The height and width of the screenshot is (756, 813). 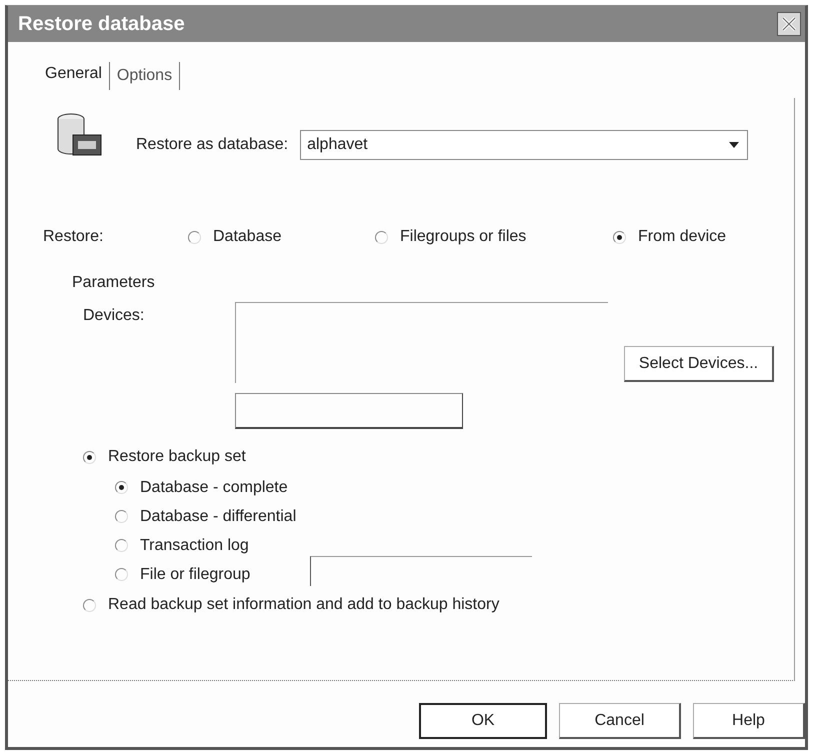 I want to click on dialog-button: Help, so click(x=749, y=721).